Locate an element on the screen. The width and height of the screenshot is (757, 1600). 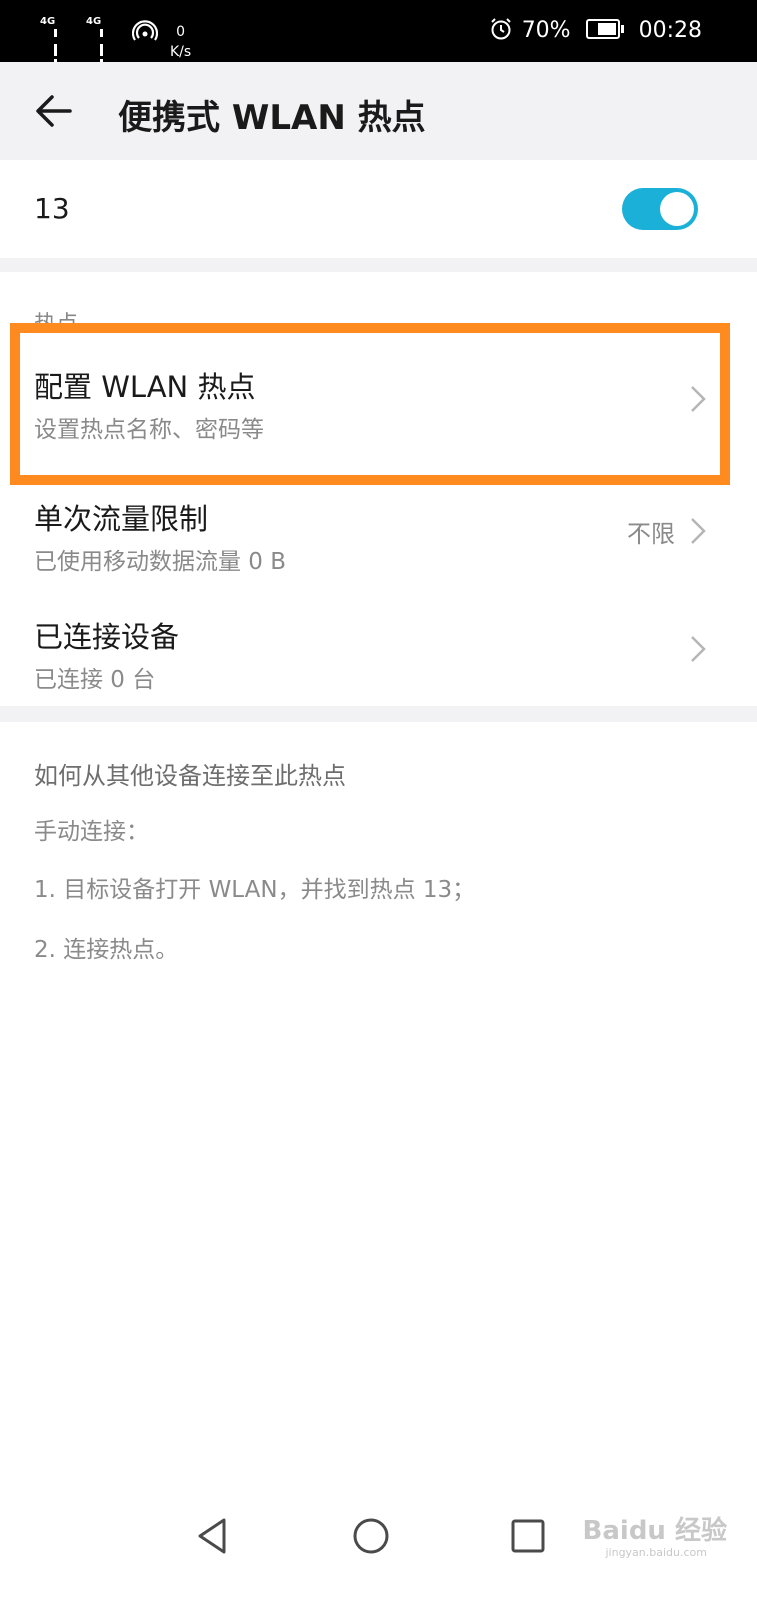
section-label: 热点 is located at coordinates (56, 324).